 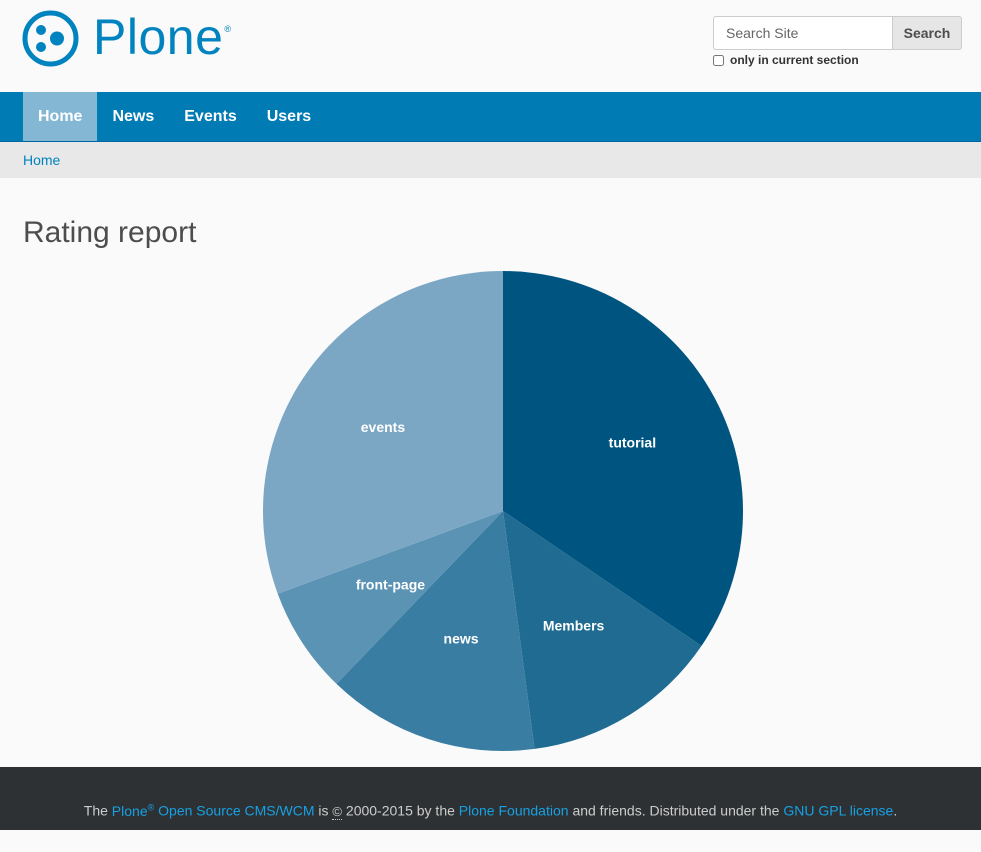 What do you see at coordinates (895, 810) in the screenshot?
I see `footer-period: .` at bounding box center [895, 810].